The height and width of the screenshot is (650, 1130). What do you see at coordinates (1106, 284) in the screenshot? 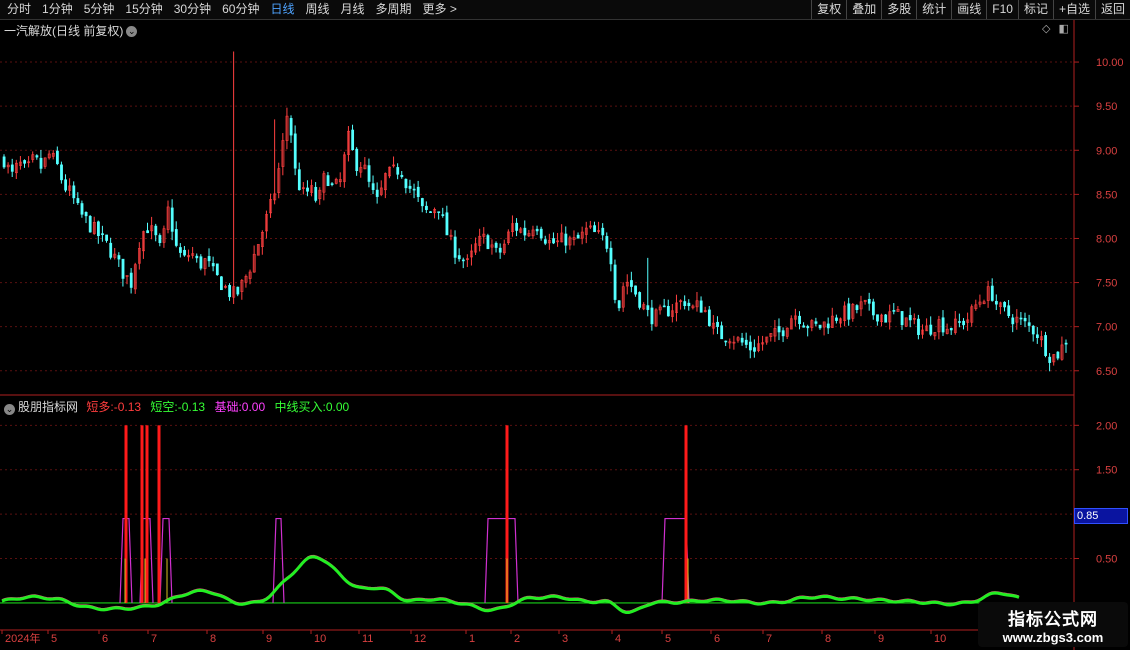
I see `main-ytick-label: 7.50` at bounding box center [1106, 284].